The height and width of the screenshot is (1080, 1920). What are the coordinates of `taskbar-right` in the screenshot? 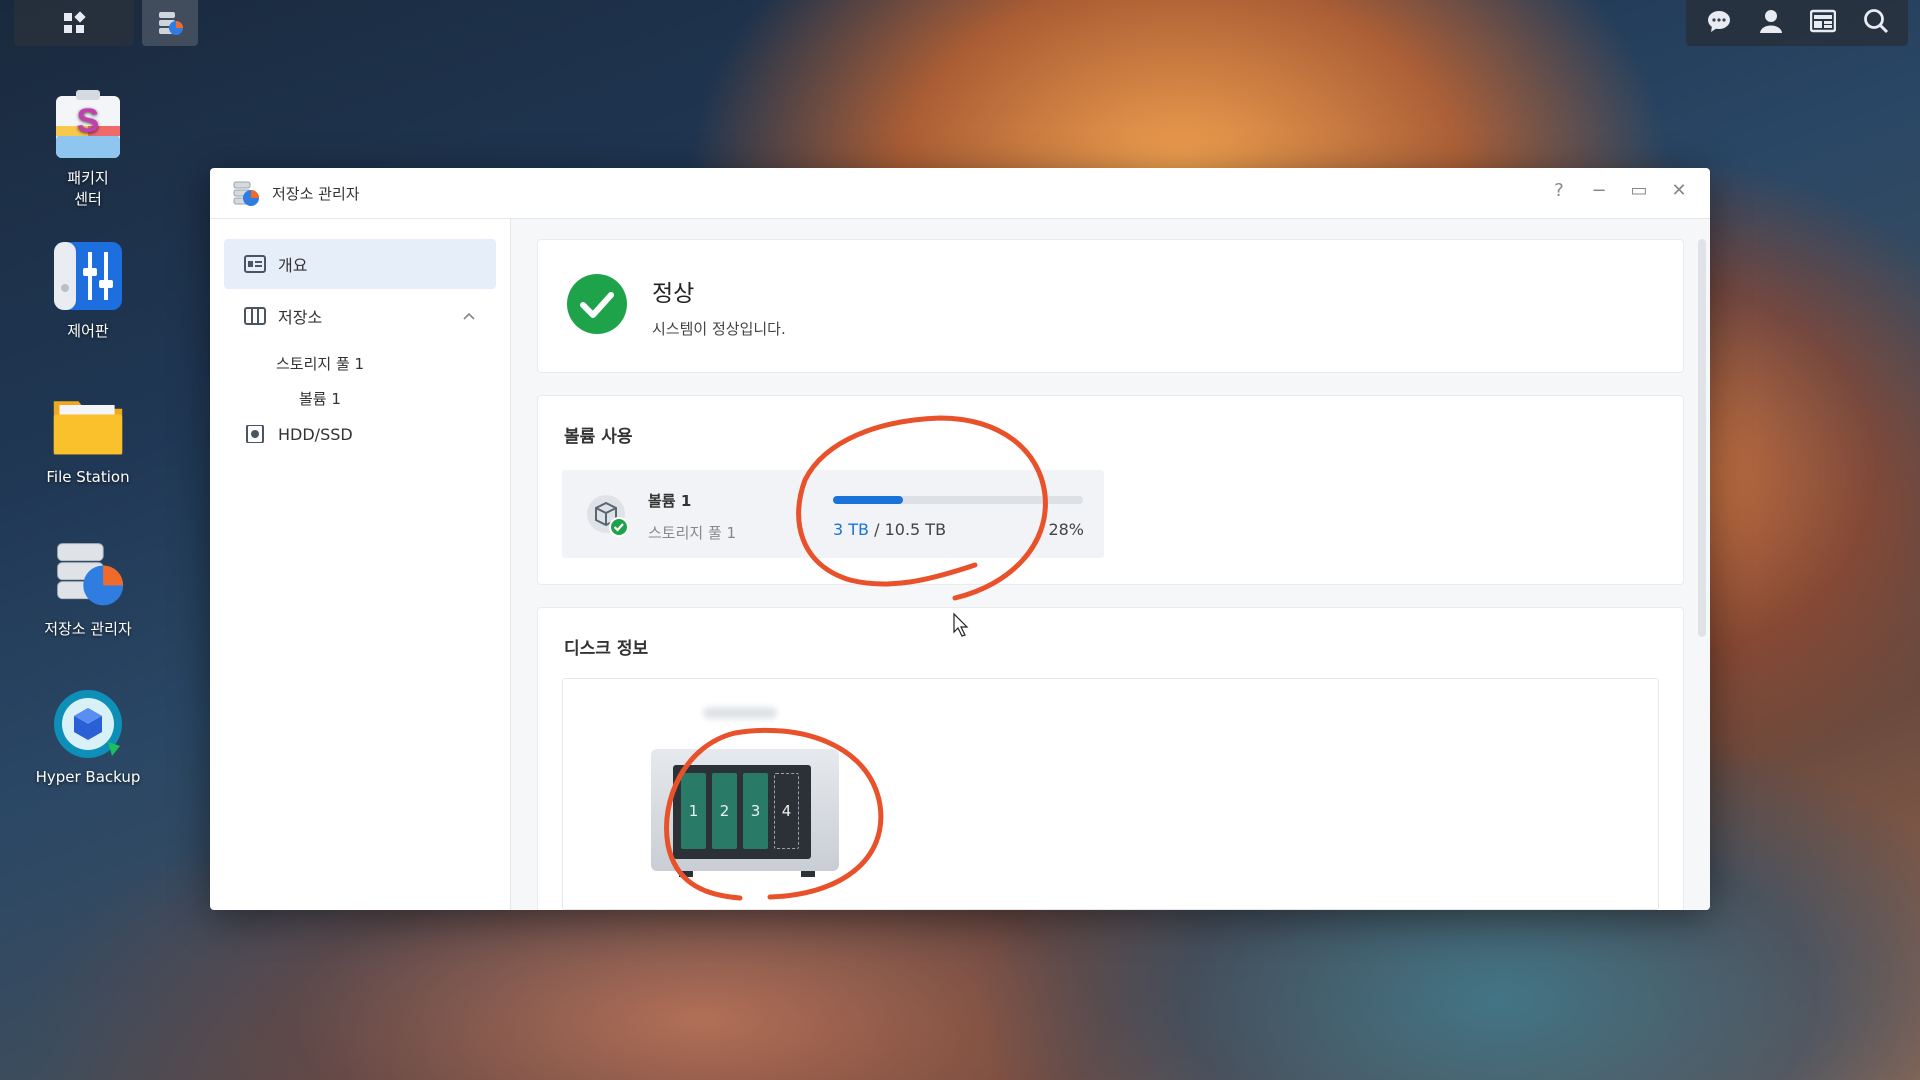 It's located at (1797, 23).